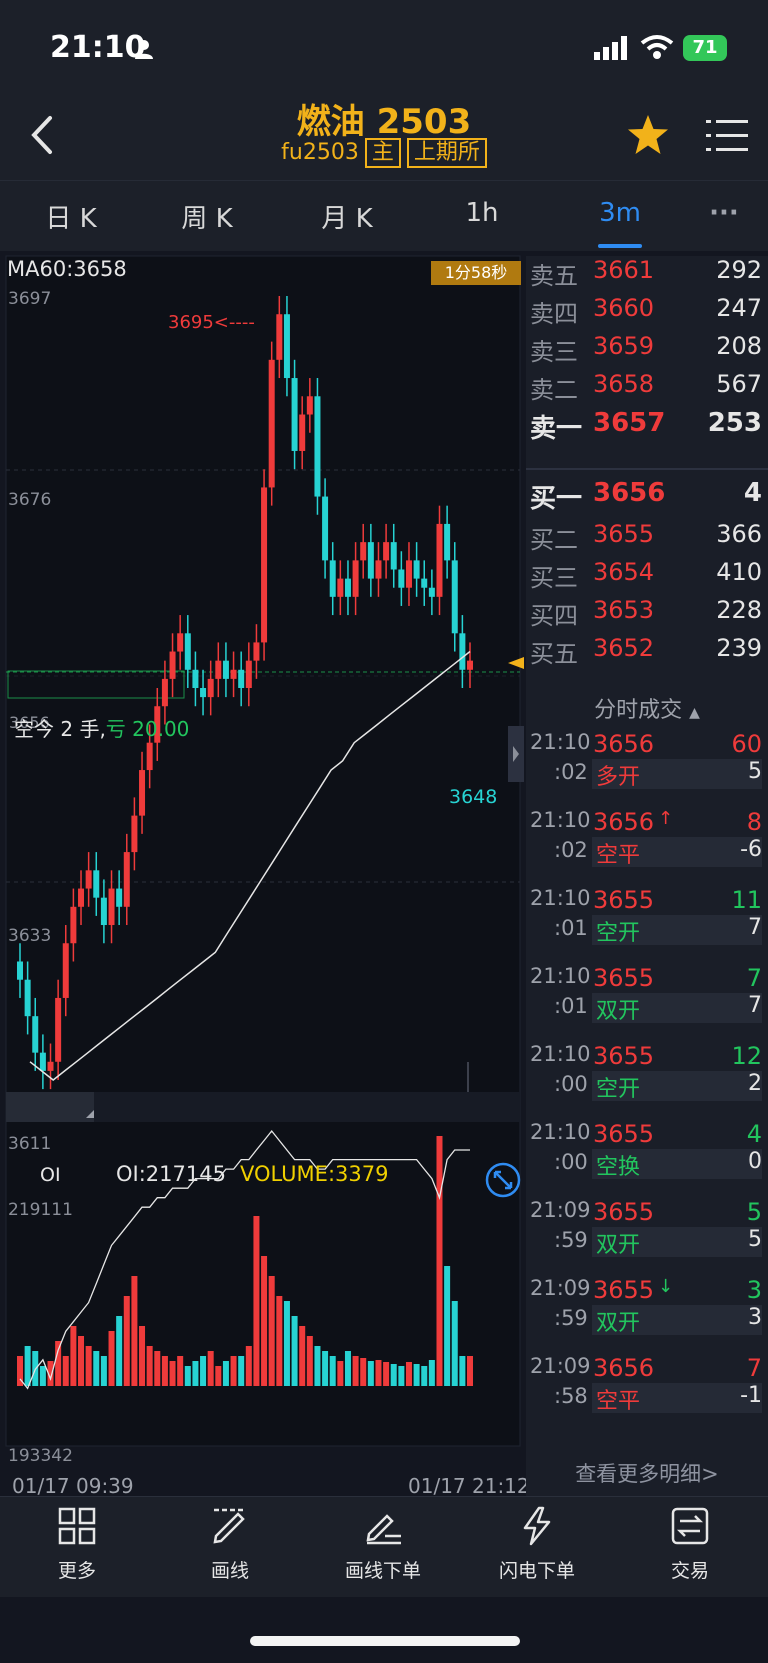 The width and height of the screenshot is (768, 1663). I want to click on orderbook-volume: 228, so click(739, 610).